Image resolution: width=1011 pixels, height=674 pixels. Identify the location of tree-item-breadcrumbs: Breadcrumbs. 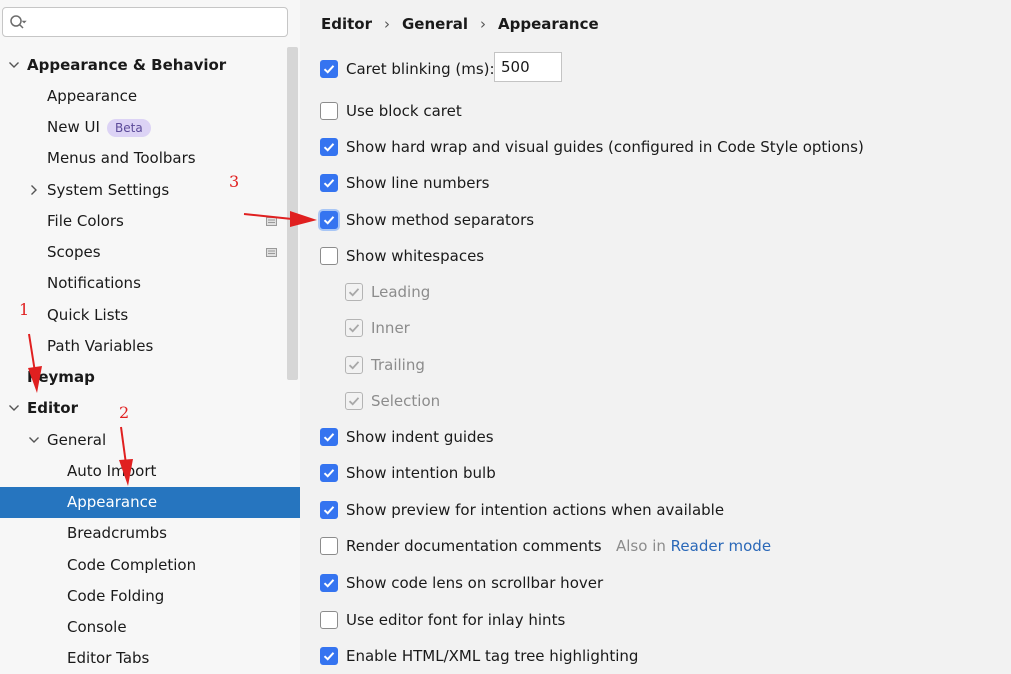
(150, 533).